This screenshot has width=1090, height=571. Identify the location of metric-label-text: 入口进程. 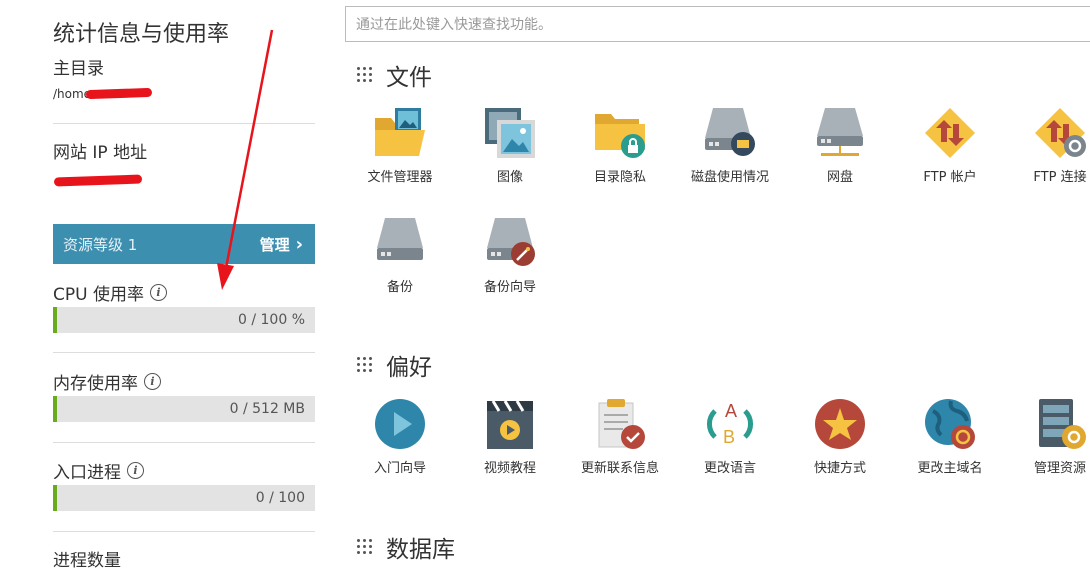
(87, 473).